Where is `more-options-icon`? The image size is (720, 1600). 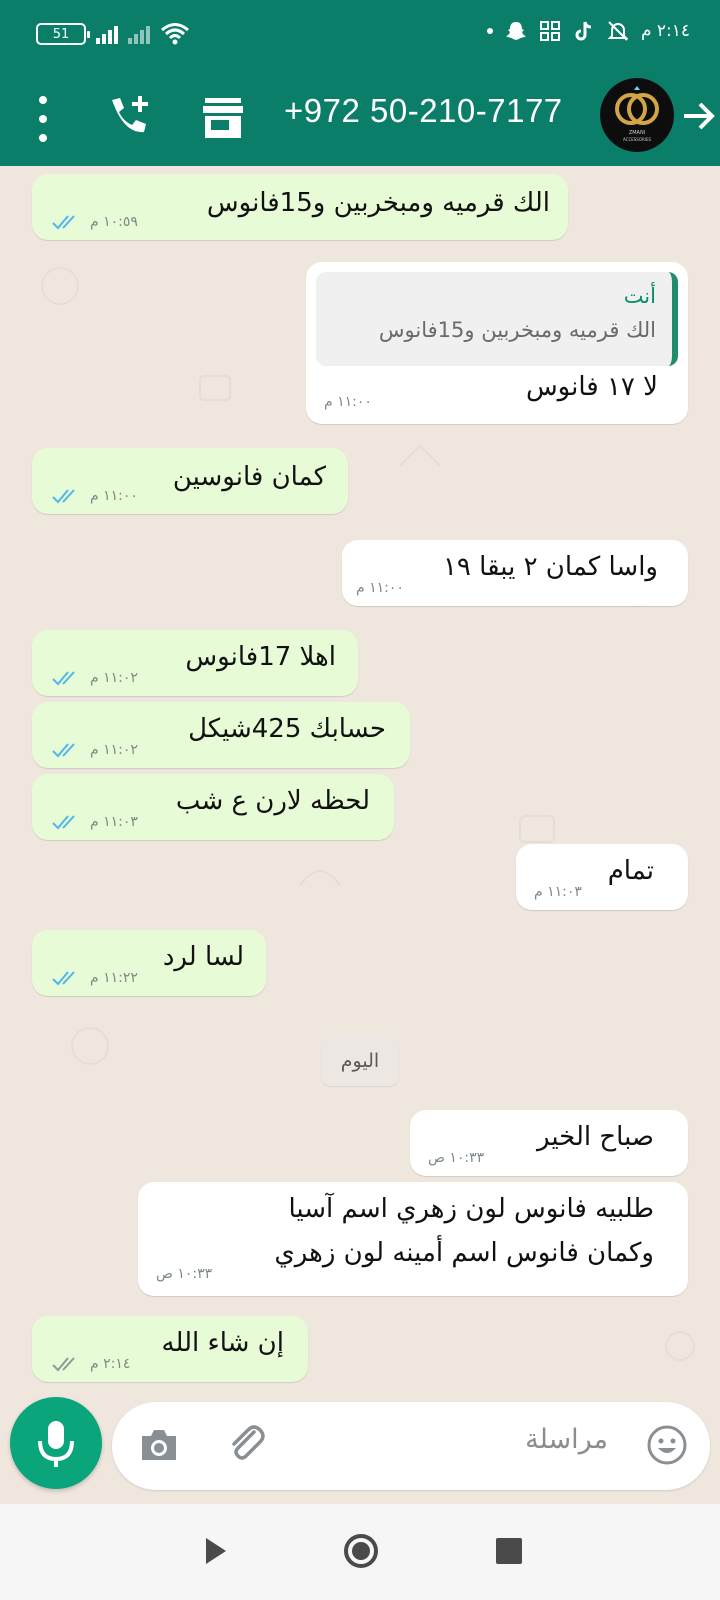
more-options-icon is located at coordinates (43, 119).